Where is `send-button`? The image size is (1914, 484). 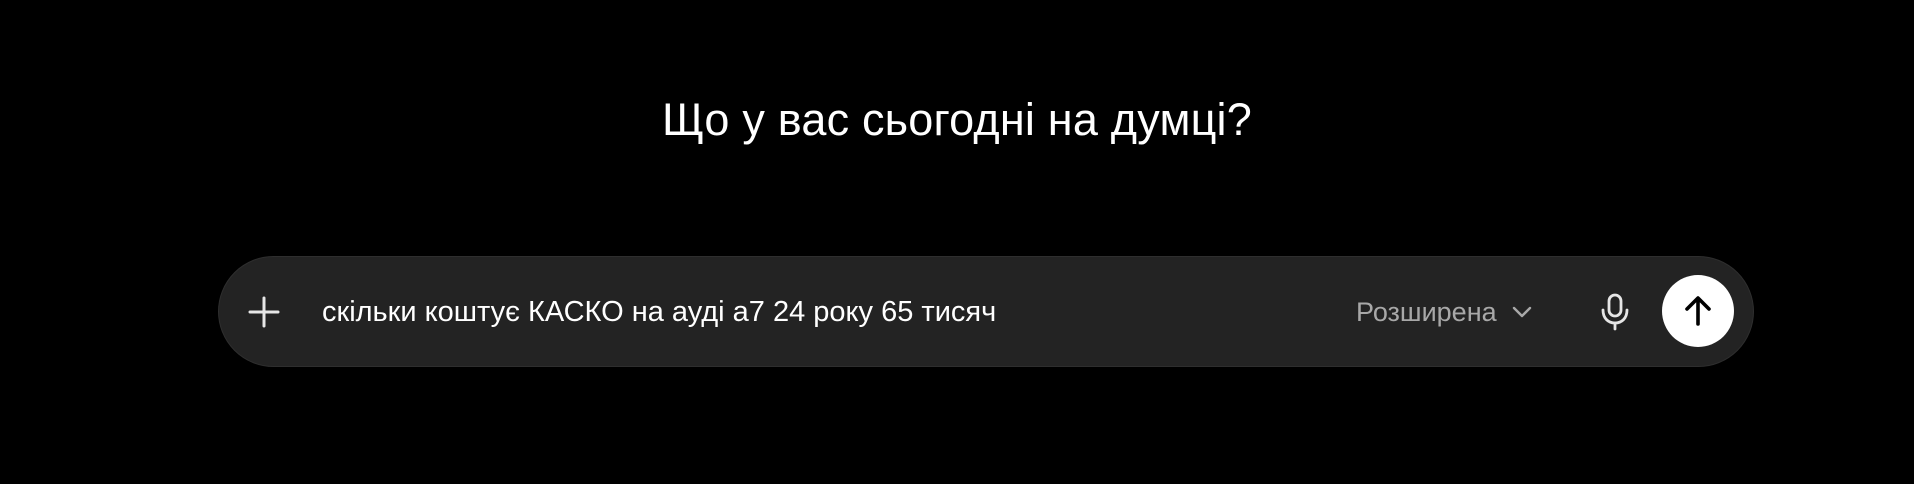 send-button is located at coordinates (1698, 311).